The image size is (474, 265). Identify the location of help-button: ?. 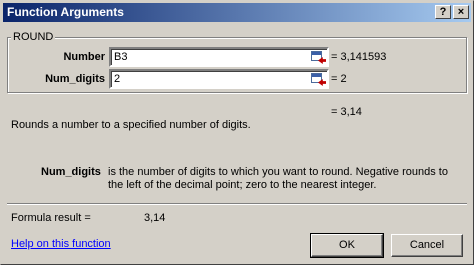
(443, 12).